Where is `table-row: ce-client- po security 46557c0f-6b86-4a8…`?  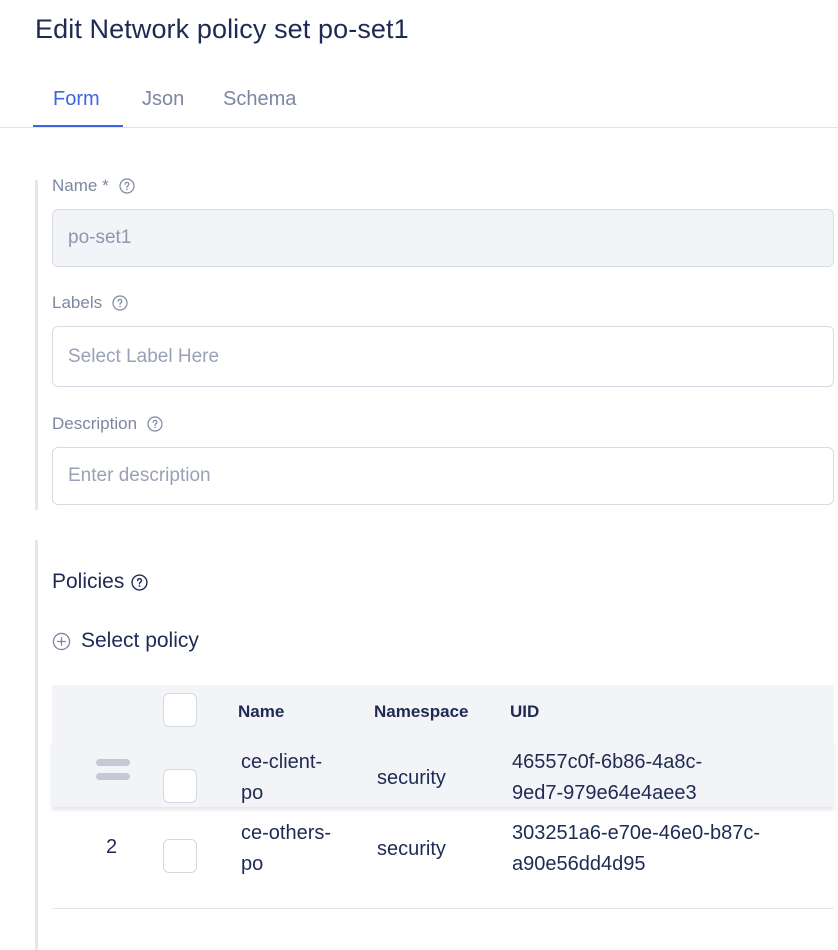 table-row: ce-client- po security 46557c0f-6b86-4a8… is located at coordinates (443, 774).